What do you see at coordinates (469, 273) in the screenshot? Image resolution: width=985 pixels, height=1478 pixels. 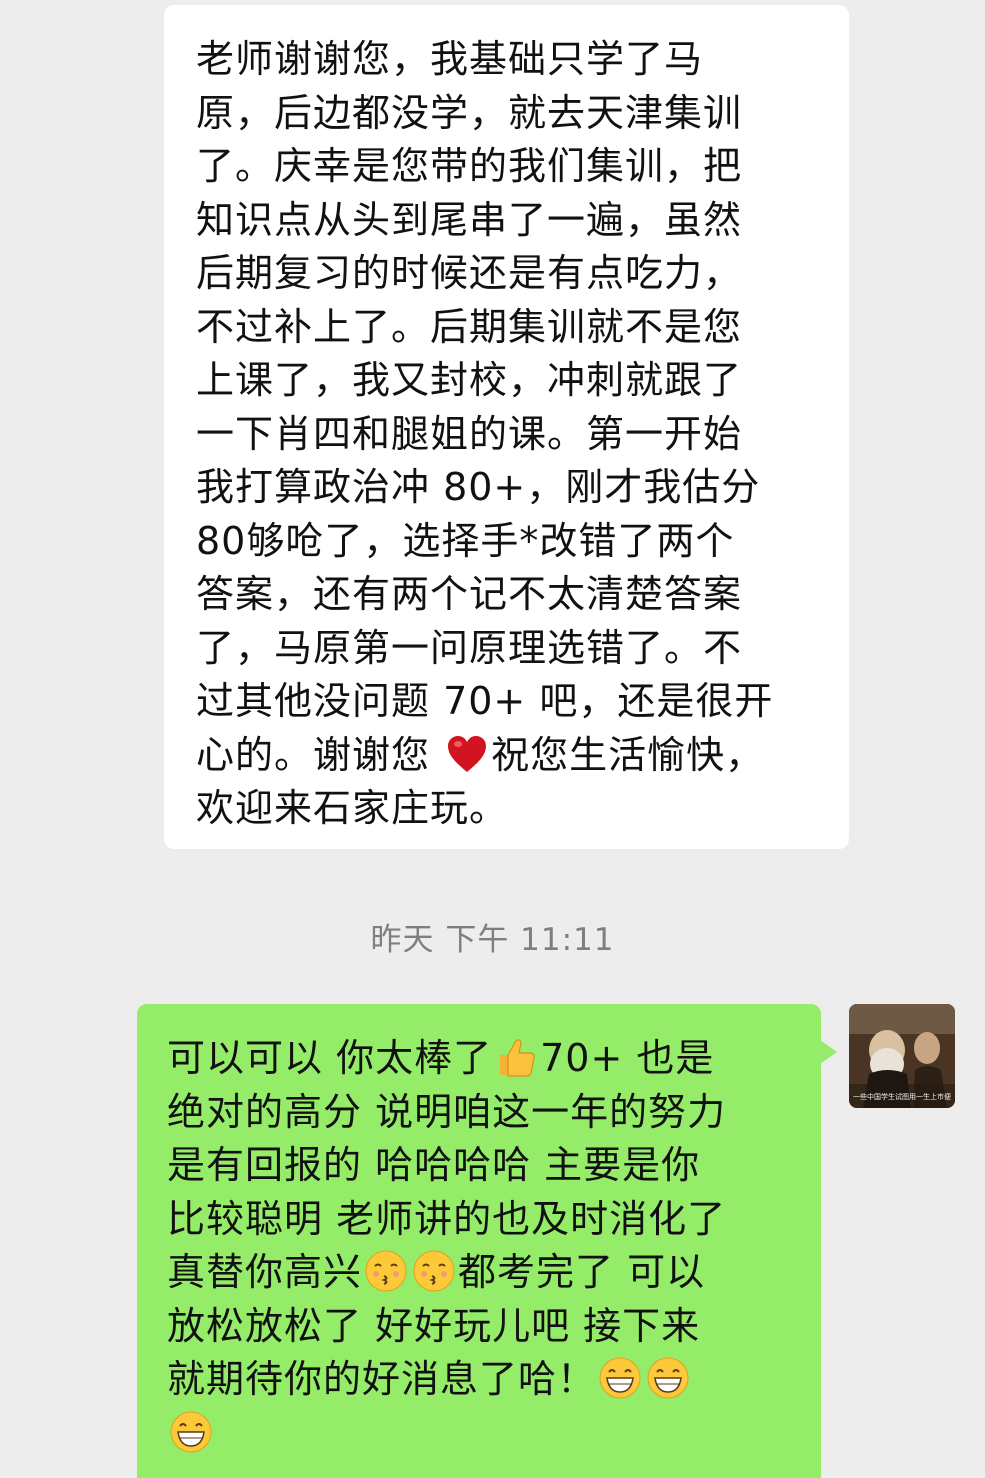 I see `message-text: 后期复习的时候还是有点吃力，` at bounding box center [469, 273].